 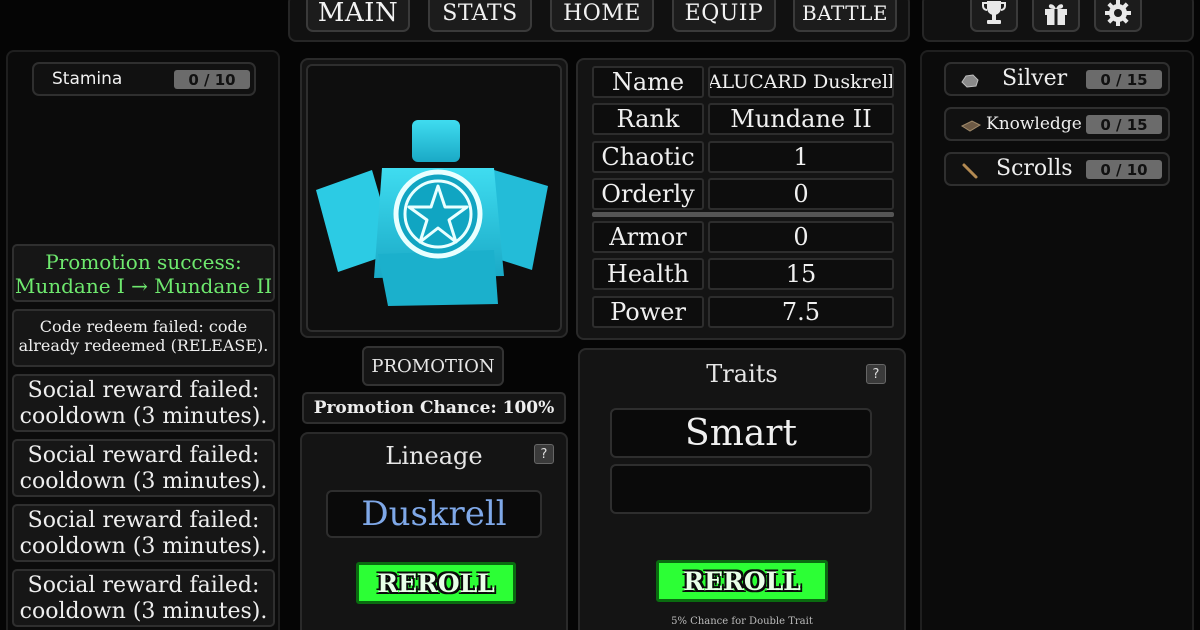 What do you see at coordinates (742, 374) in the screenshot?
I see `traits-title: Traits` at bounding box center [742, 374].